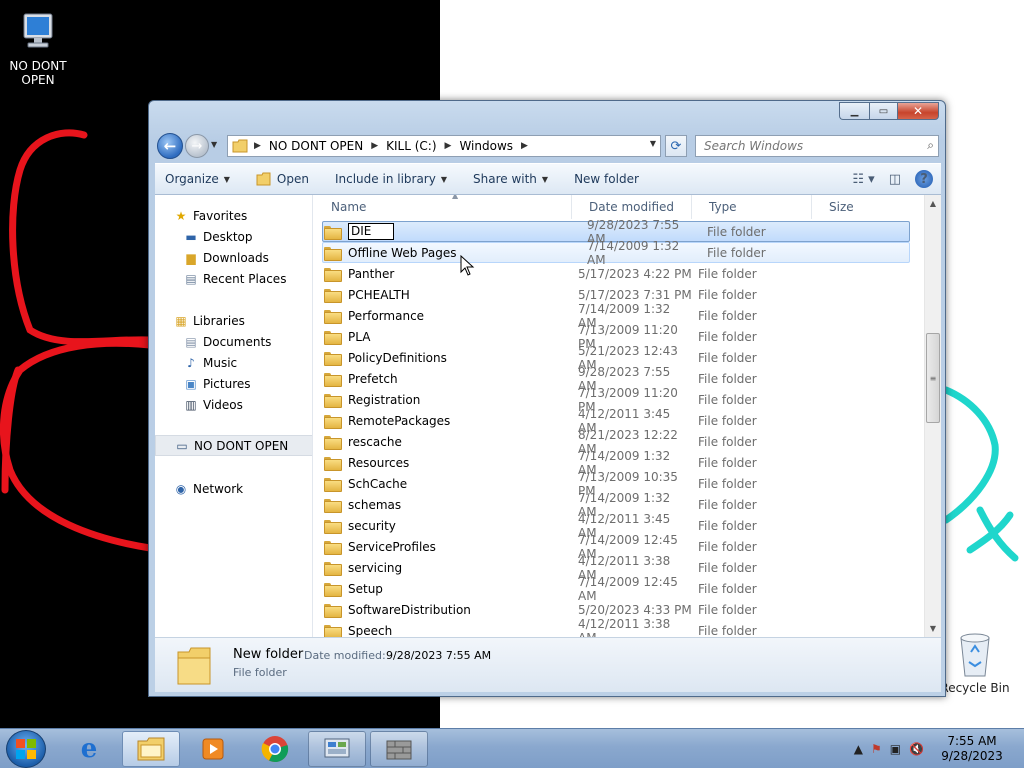  What do you see at coordinates (933, 378) in the screenshot?
I see `scroll-thumb: ≡` at bounding box center [933, 378].